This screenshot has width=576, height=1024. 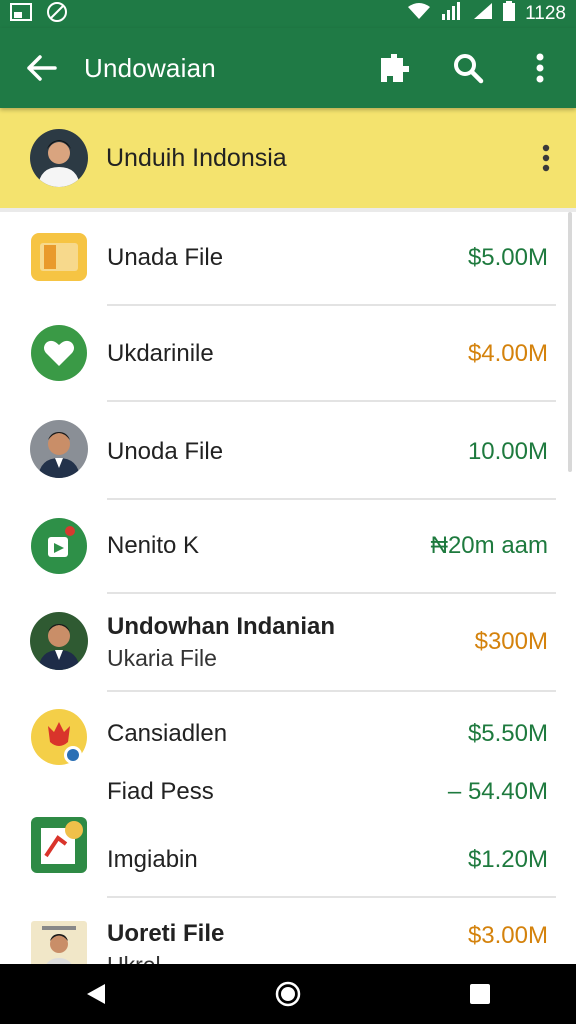 What do you see at coordinates (509, 14) in the screenshot?
I see `battery-icon` at bounding box center [509, 14].